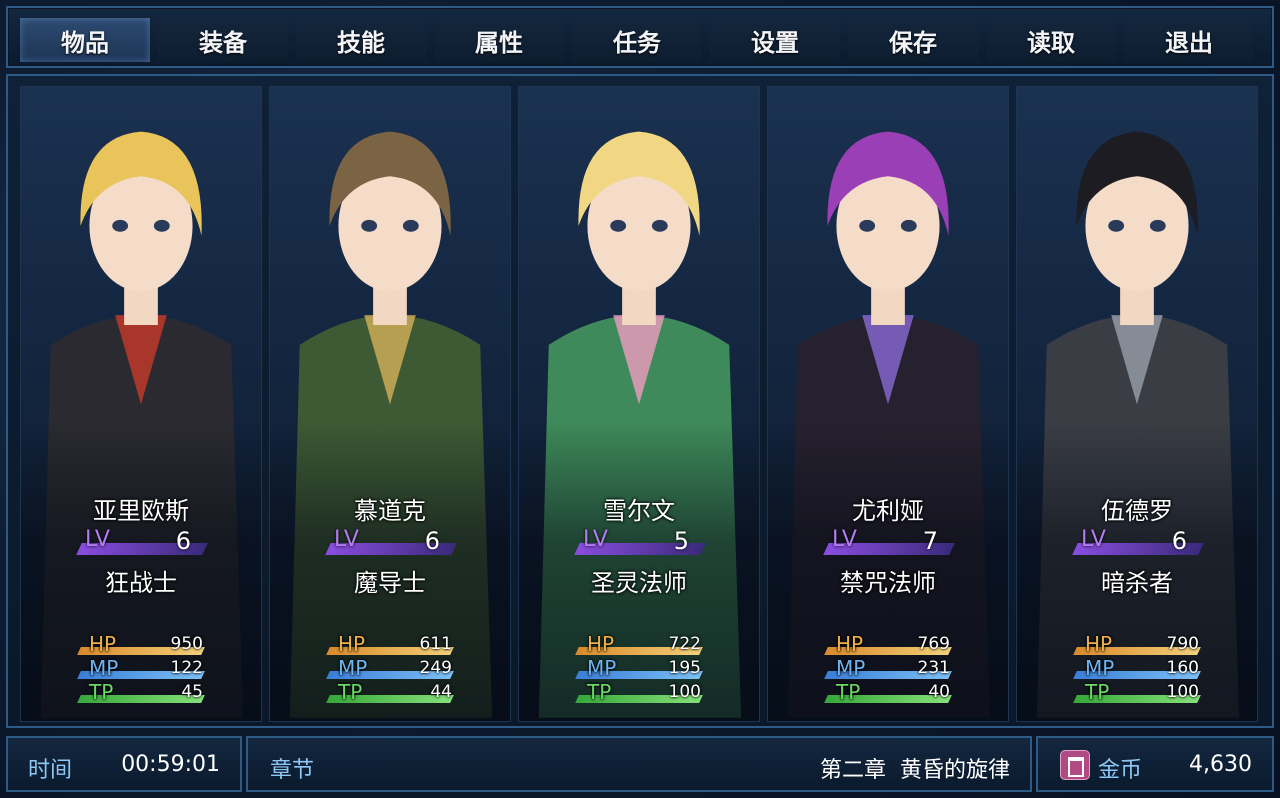 This screenshot has height=798, width=1280. What do you see at coordinates (1155, 764) in the screenshot?
I see `gold-box: 金币 4,630` at bounding box center [1155, 764].